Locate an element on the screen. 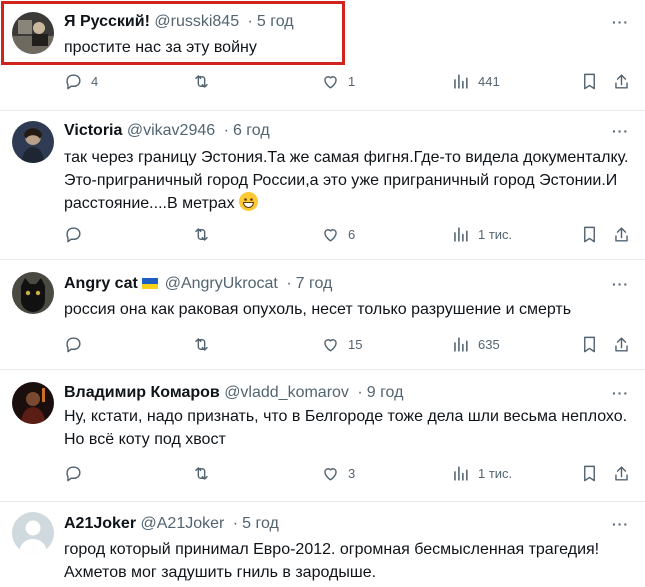 This screenshot has width=645, height=587. ukraine-flag-icon is located at coordinates (150, 283).